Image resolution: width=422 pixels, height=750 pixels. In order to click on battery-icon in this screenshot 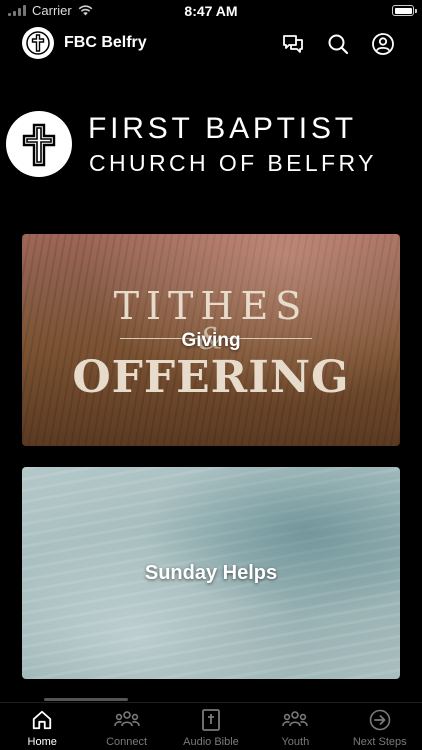, I will do `click(404, 10)`.